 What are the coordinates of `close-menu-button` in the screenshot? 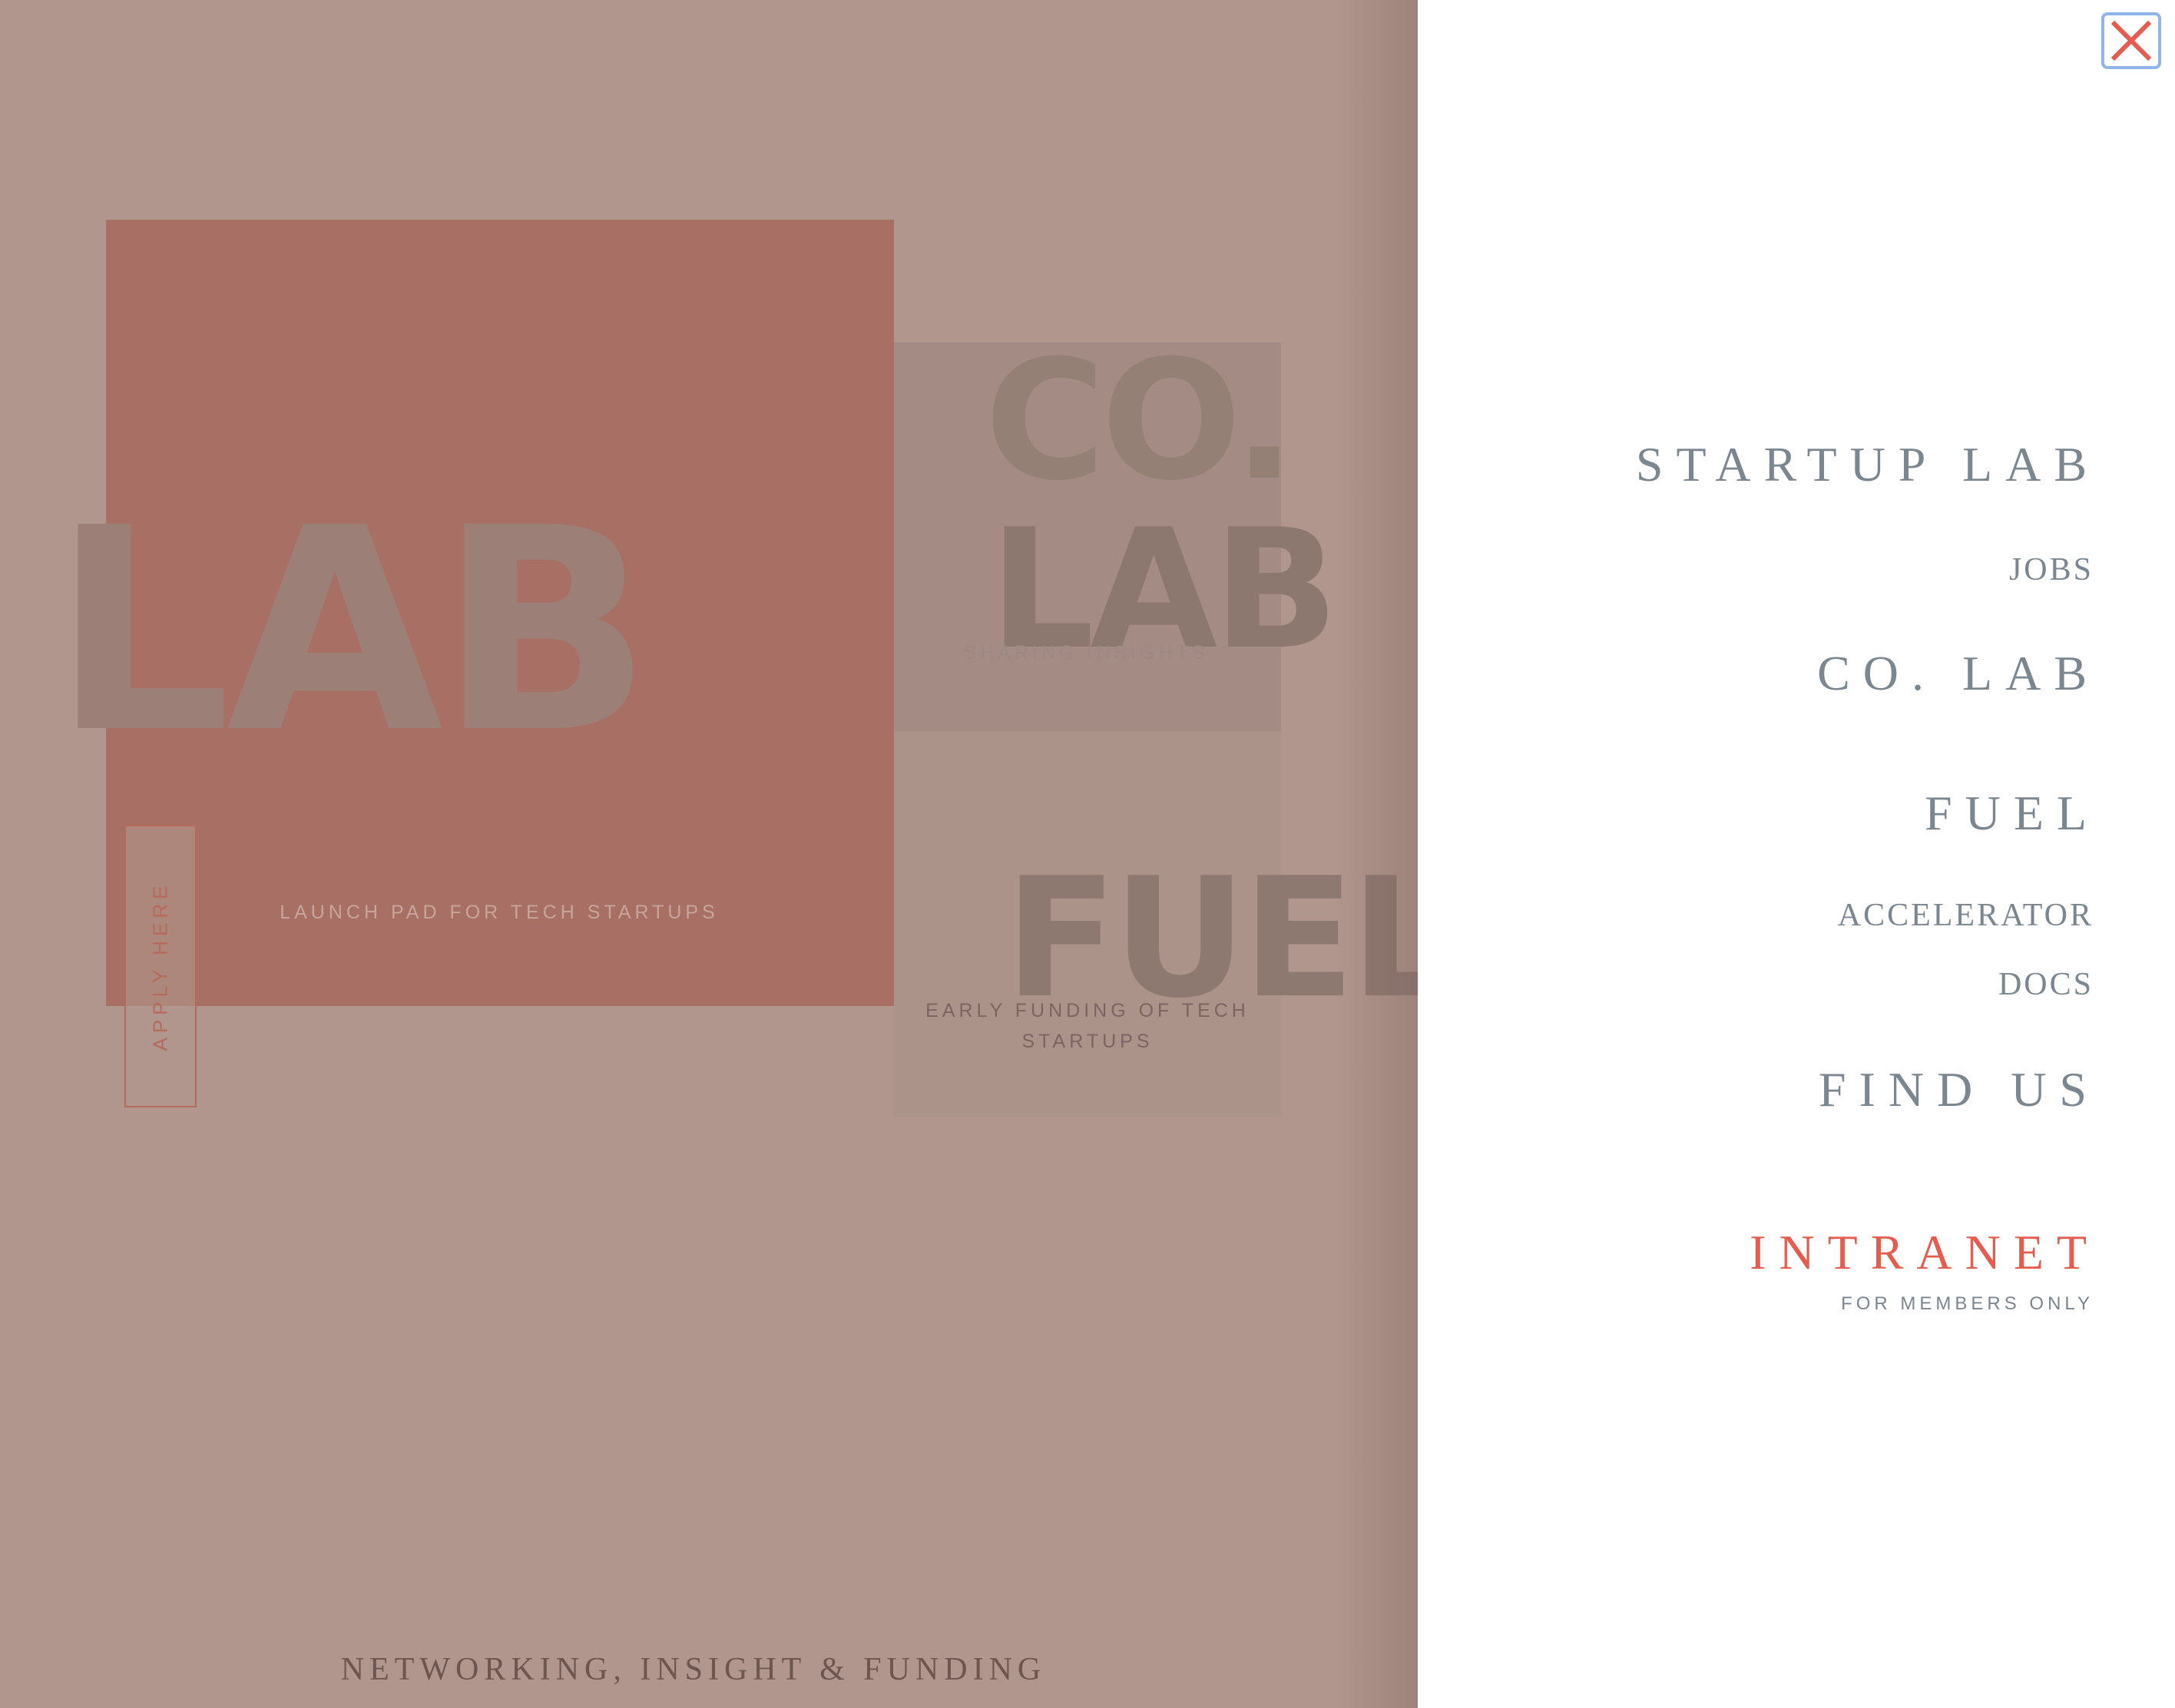 It's located at (2131, 40).